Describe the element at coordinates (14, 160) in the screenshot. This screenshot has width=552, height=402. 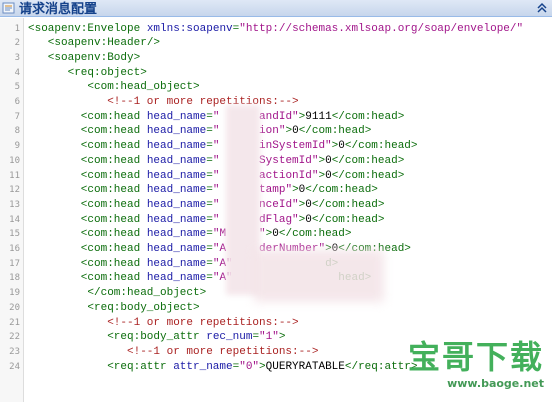
I see `line-number: 10` at that location.